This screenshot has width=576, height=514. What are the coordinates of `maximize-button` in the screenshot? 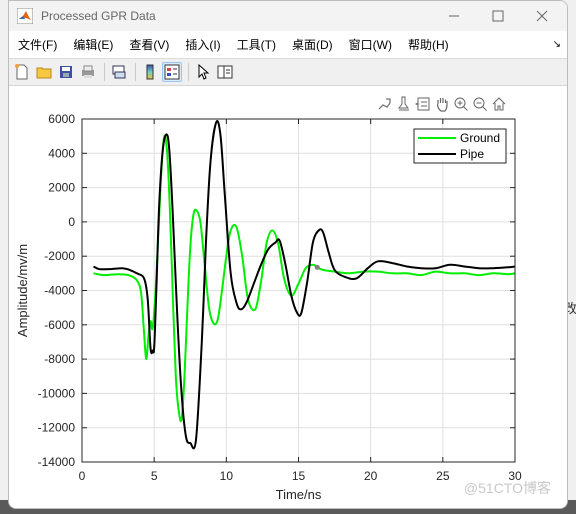 It's located at (498, 16).